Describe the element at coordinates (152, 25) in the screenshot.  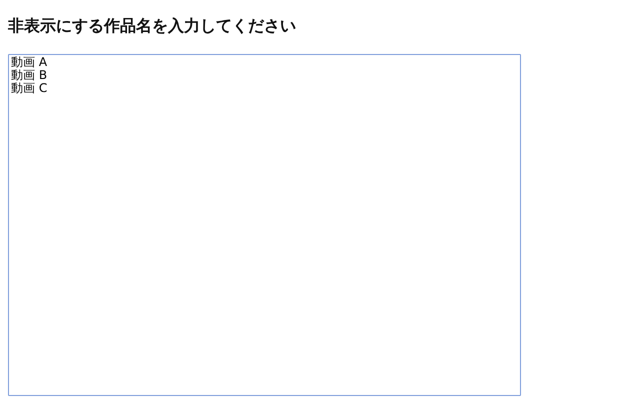
I see `page-heading: 非表示にする作品名を入力してください` at that location.